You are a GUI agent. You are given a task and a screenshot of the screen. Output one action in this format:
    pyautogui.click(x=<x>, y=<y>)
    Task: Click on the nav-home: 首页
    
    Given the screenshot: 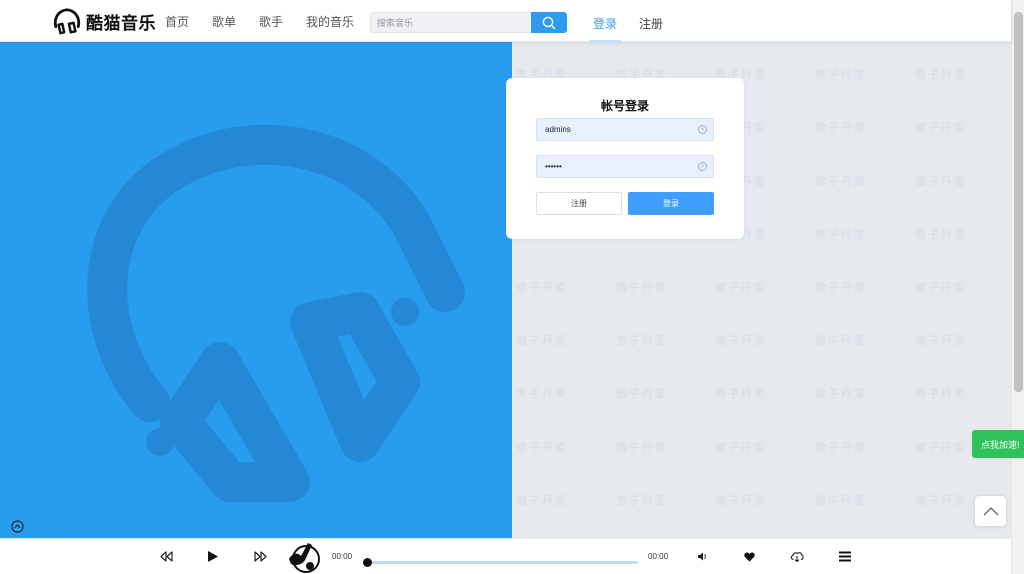 What is the action you would take?
    pyautogui.click(x=177, y=21)
    